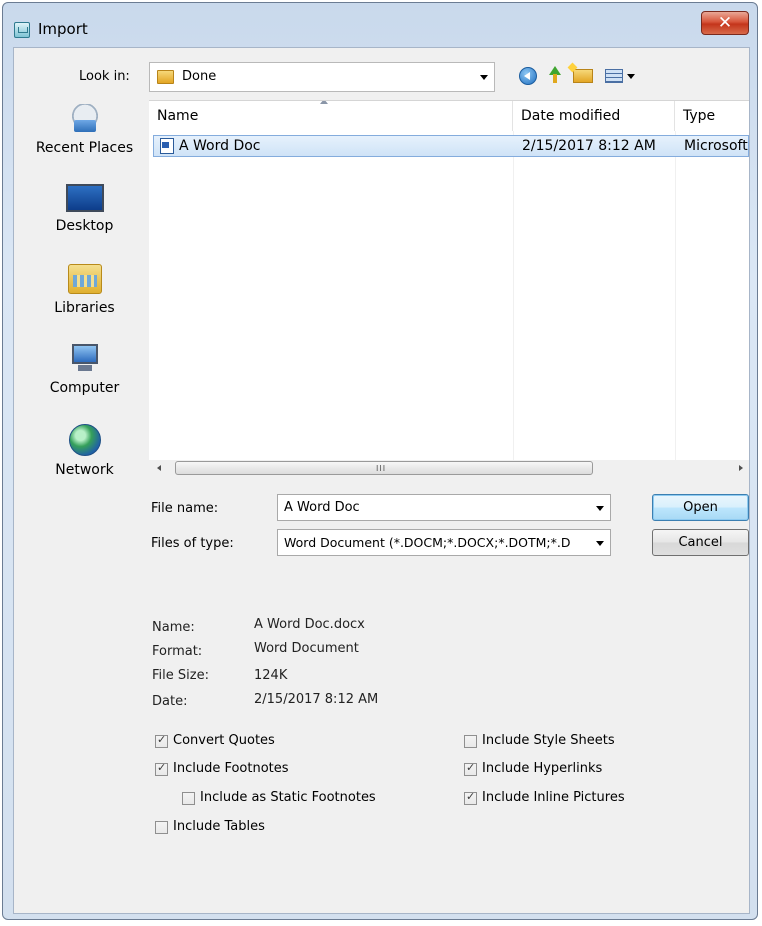  Describe the element at coordinates (84, 470) in the screenshot. I see `place-label: Network` at that location.